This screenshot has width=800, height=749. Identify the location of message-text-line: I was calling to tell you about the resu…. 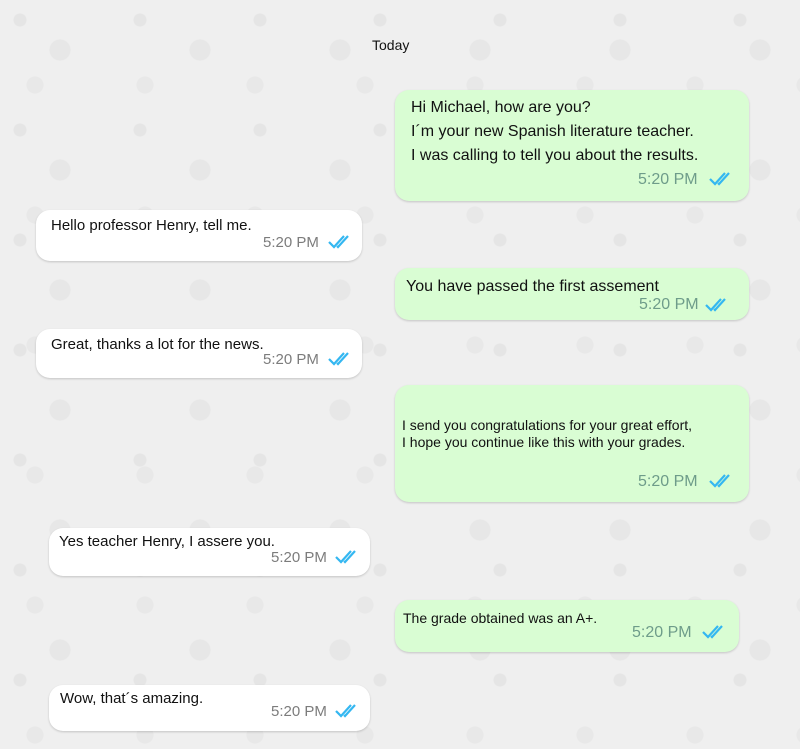
(555, 155).